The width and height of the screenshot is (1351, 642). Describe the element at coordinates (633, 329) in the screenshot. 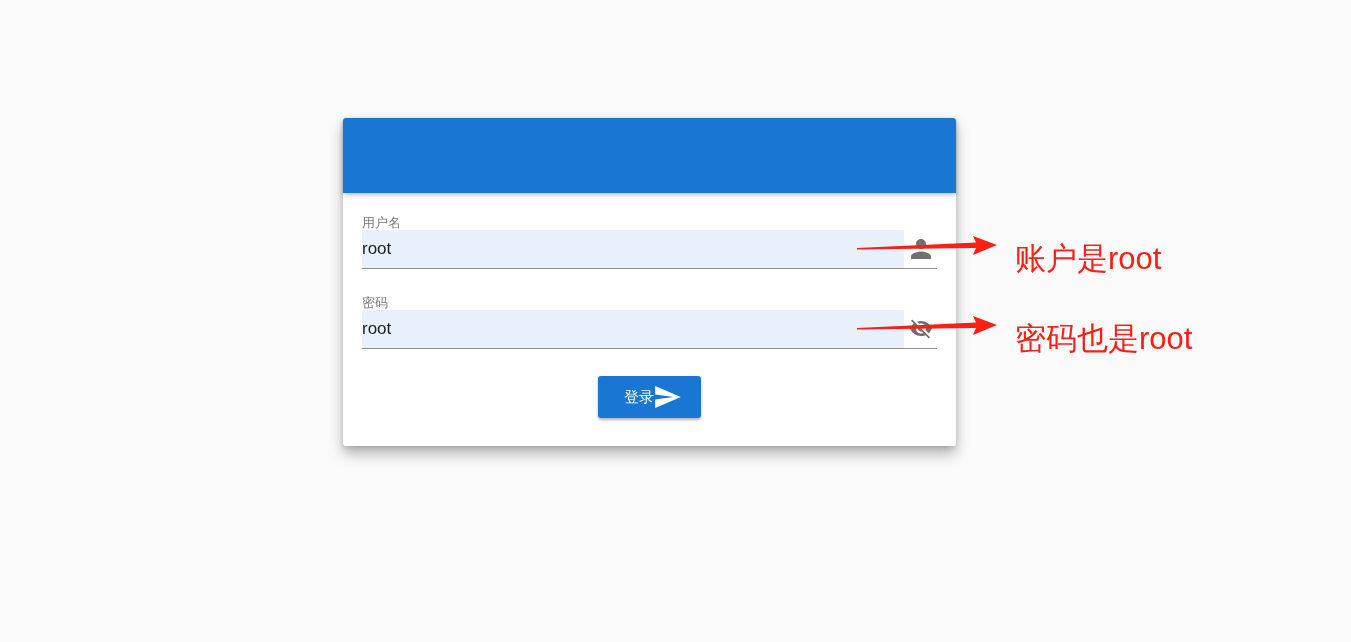

I see `password-field: root` at that location.